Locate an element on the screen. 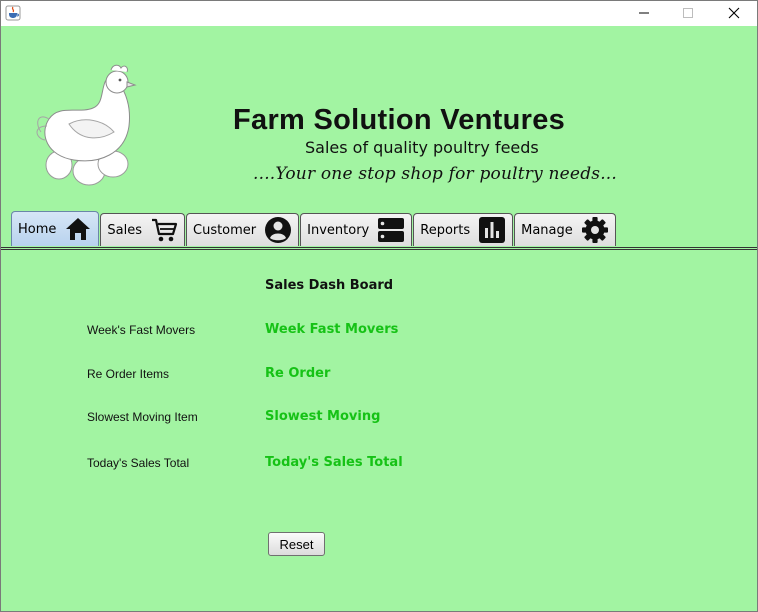 The height and width of the screenshot is (612, 758). fast-movers-value: Week Fast Movers is located at coordinates (332, 329).